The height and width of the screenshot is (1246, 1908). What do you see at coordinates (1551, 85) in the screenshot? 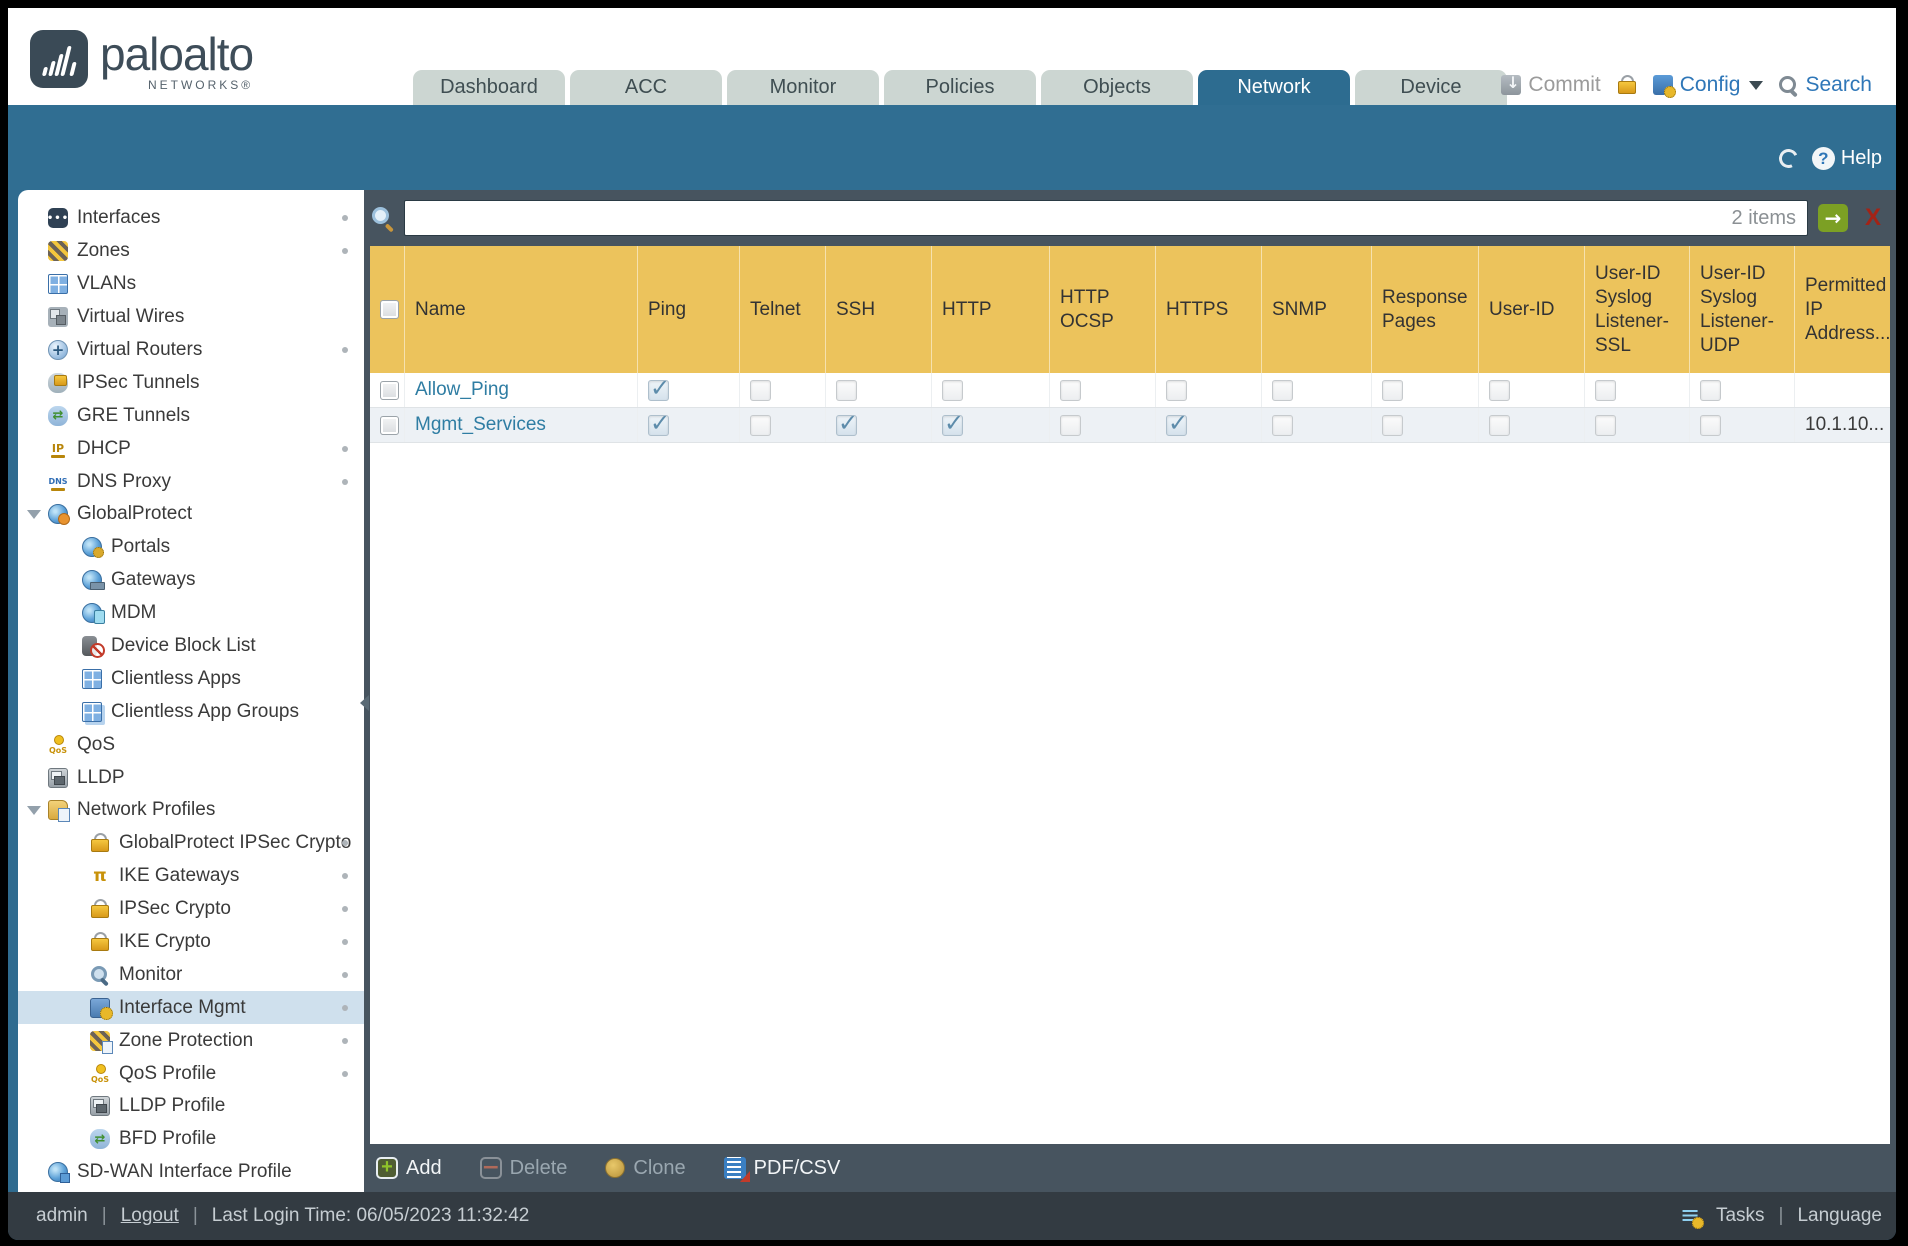
I see `commit-button: Commit` at bounding box center [1551, 85].